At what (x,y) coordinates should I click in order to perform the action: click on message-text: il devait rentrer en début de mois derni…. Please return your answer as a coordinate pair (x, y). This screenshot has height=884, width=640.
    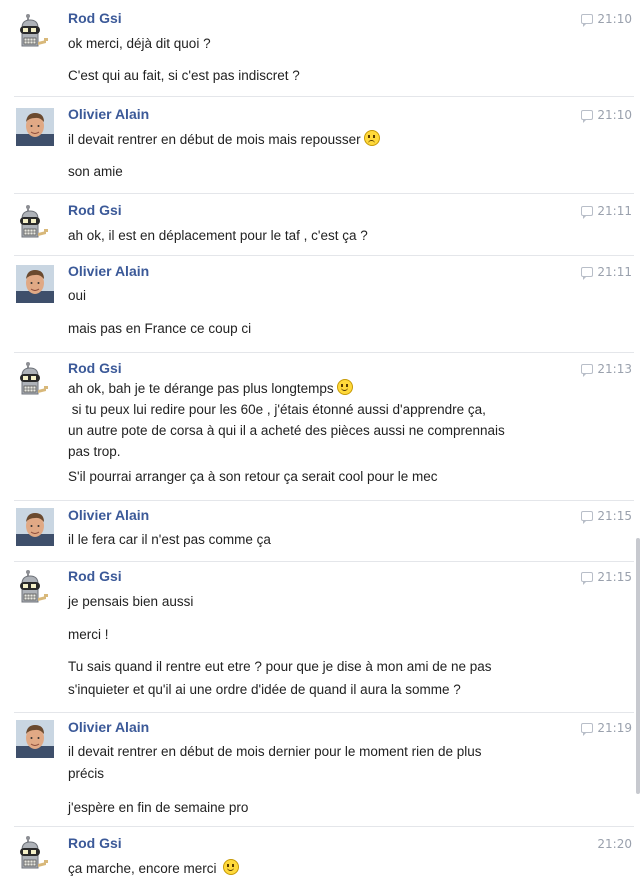
    Looking at the image, I should click on (275, 751).